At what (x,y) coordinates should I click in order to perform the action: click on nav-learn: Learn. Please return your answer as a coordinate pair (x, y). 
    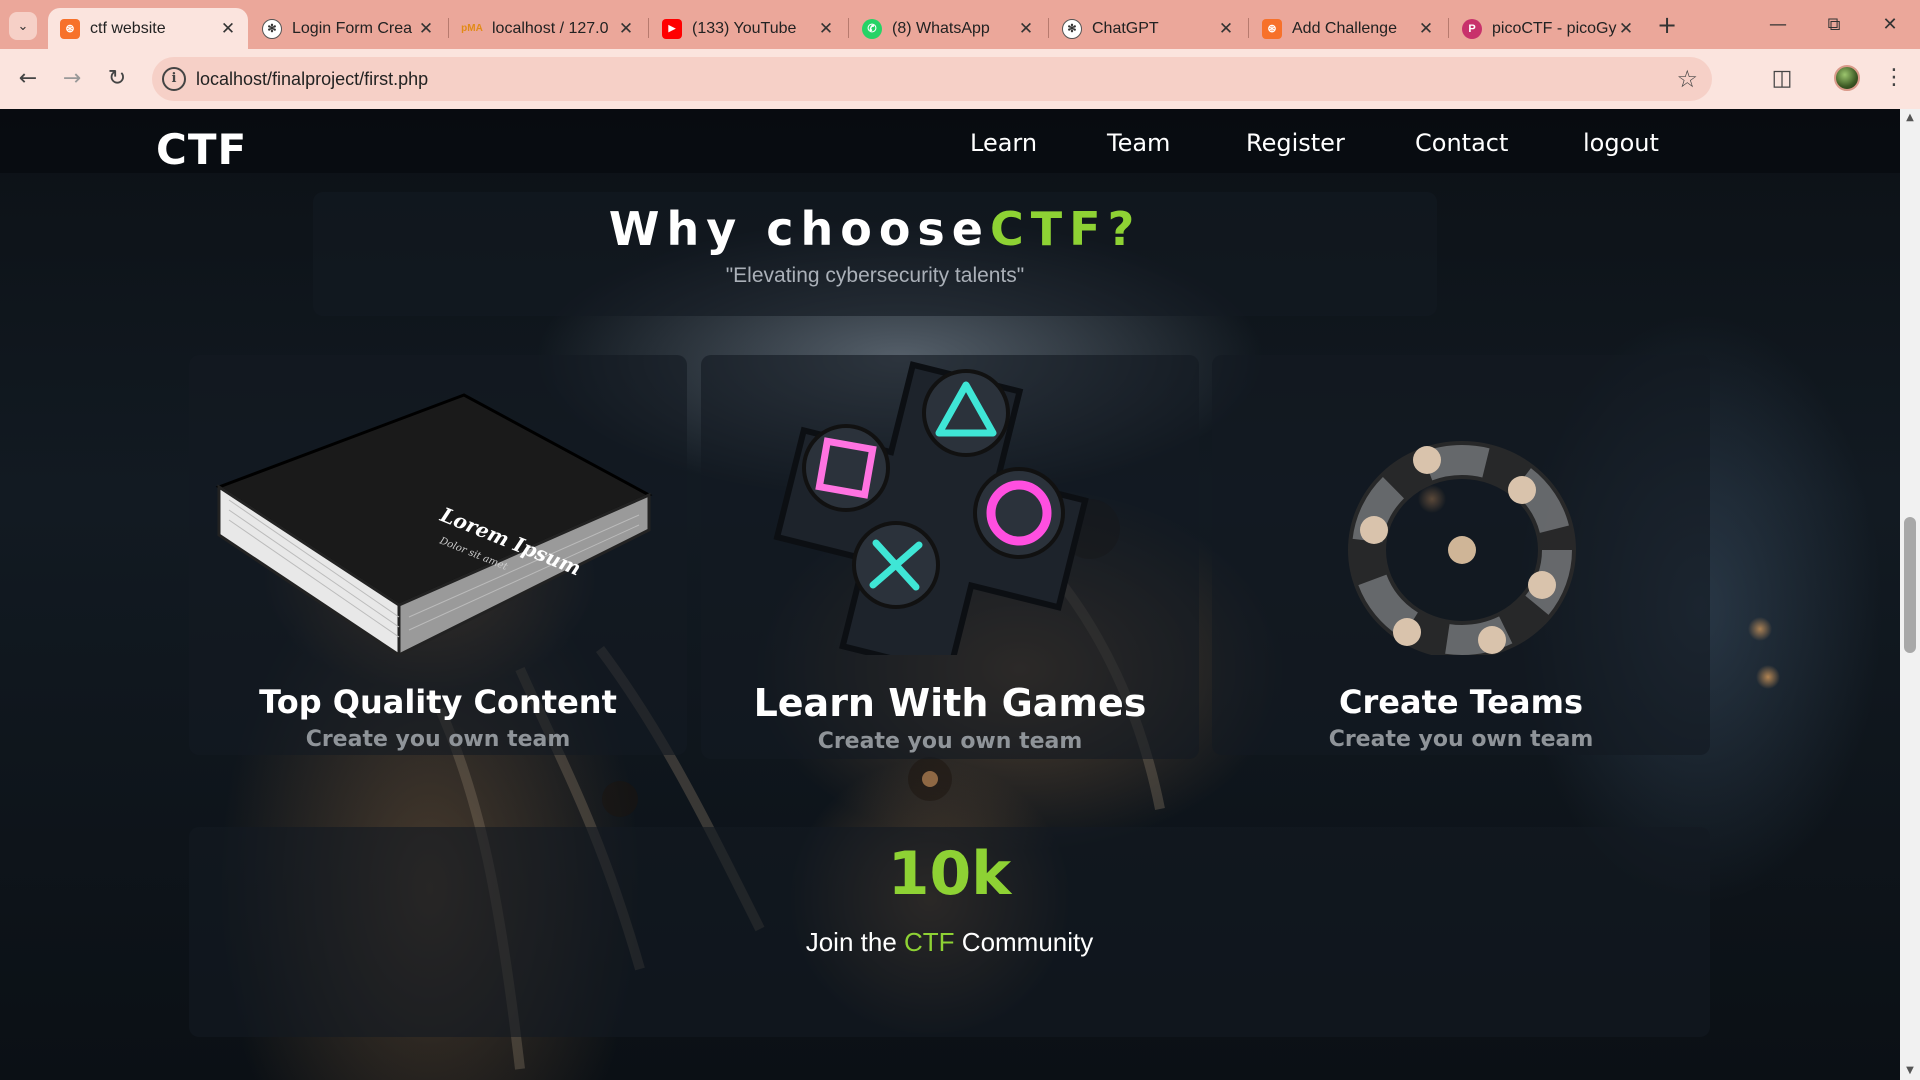
    Looking at the image, I should click on (1003, 143).